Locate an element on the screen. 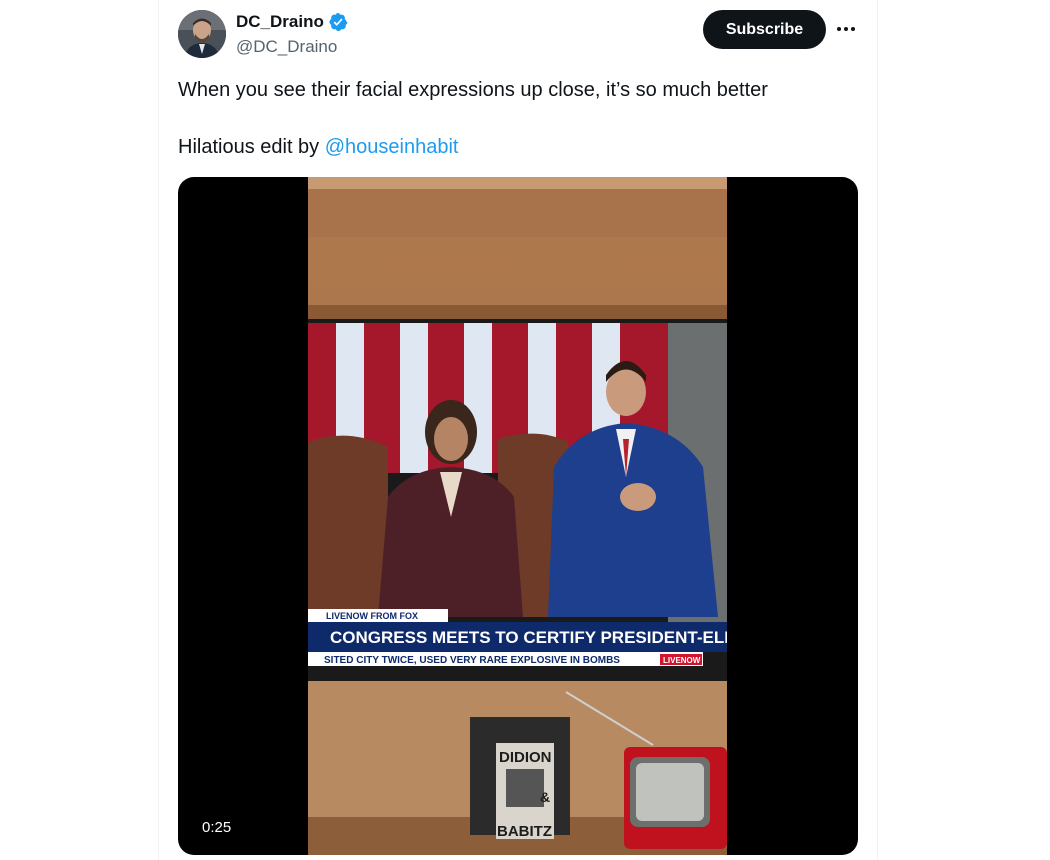  display-name: DC_Draino is located at coordinates (280, 22).